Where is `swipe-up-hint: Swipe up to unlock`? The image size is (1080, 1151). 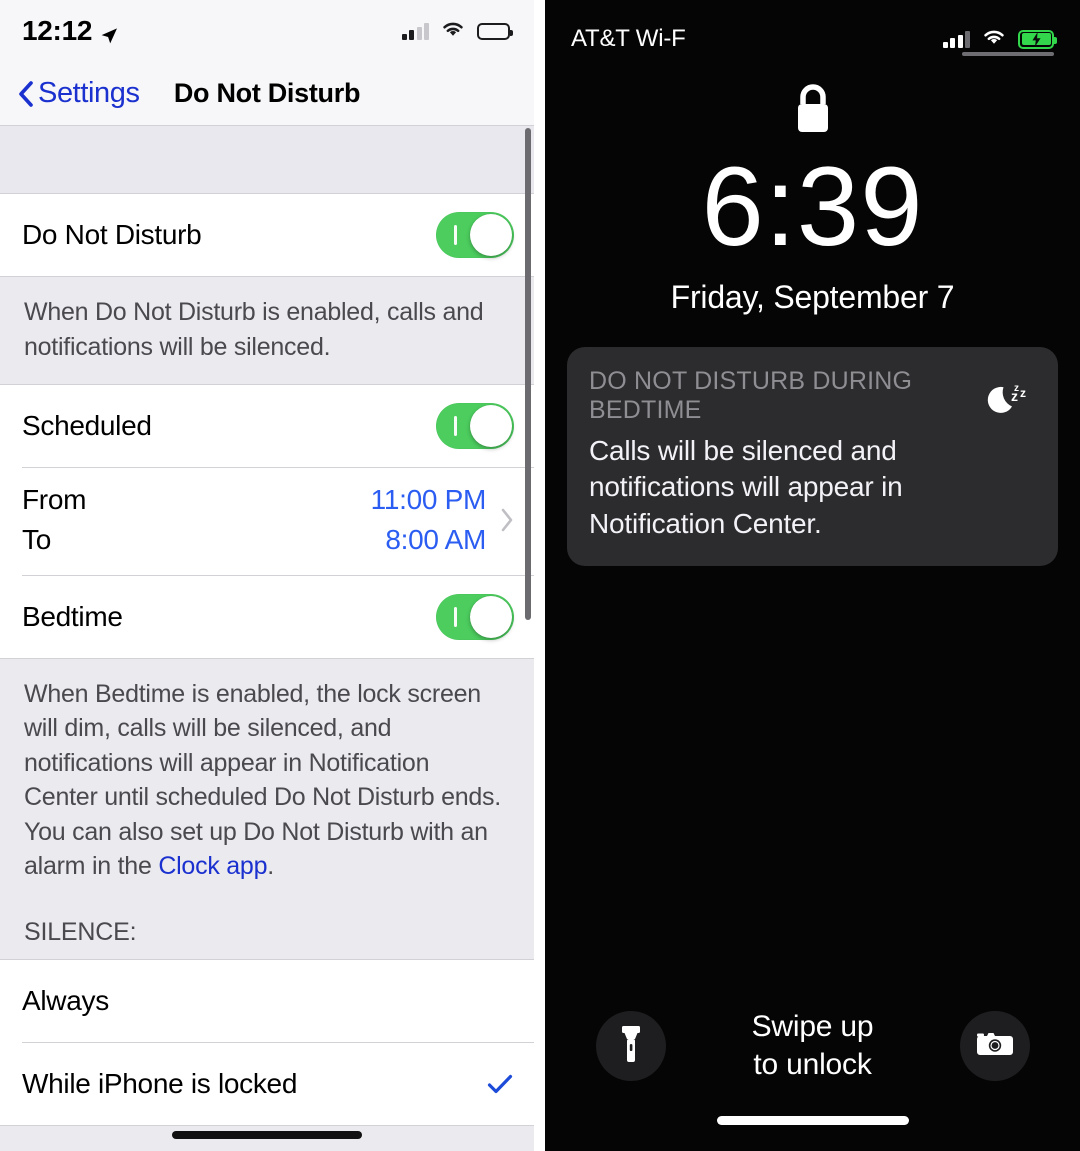 swipe-up-hint: Swipe up to unlock is located at coordinates (813, 1046).